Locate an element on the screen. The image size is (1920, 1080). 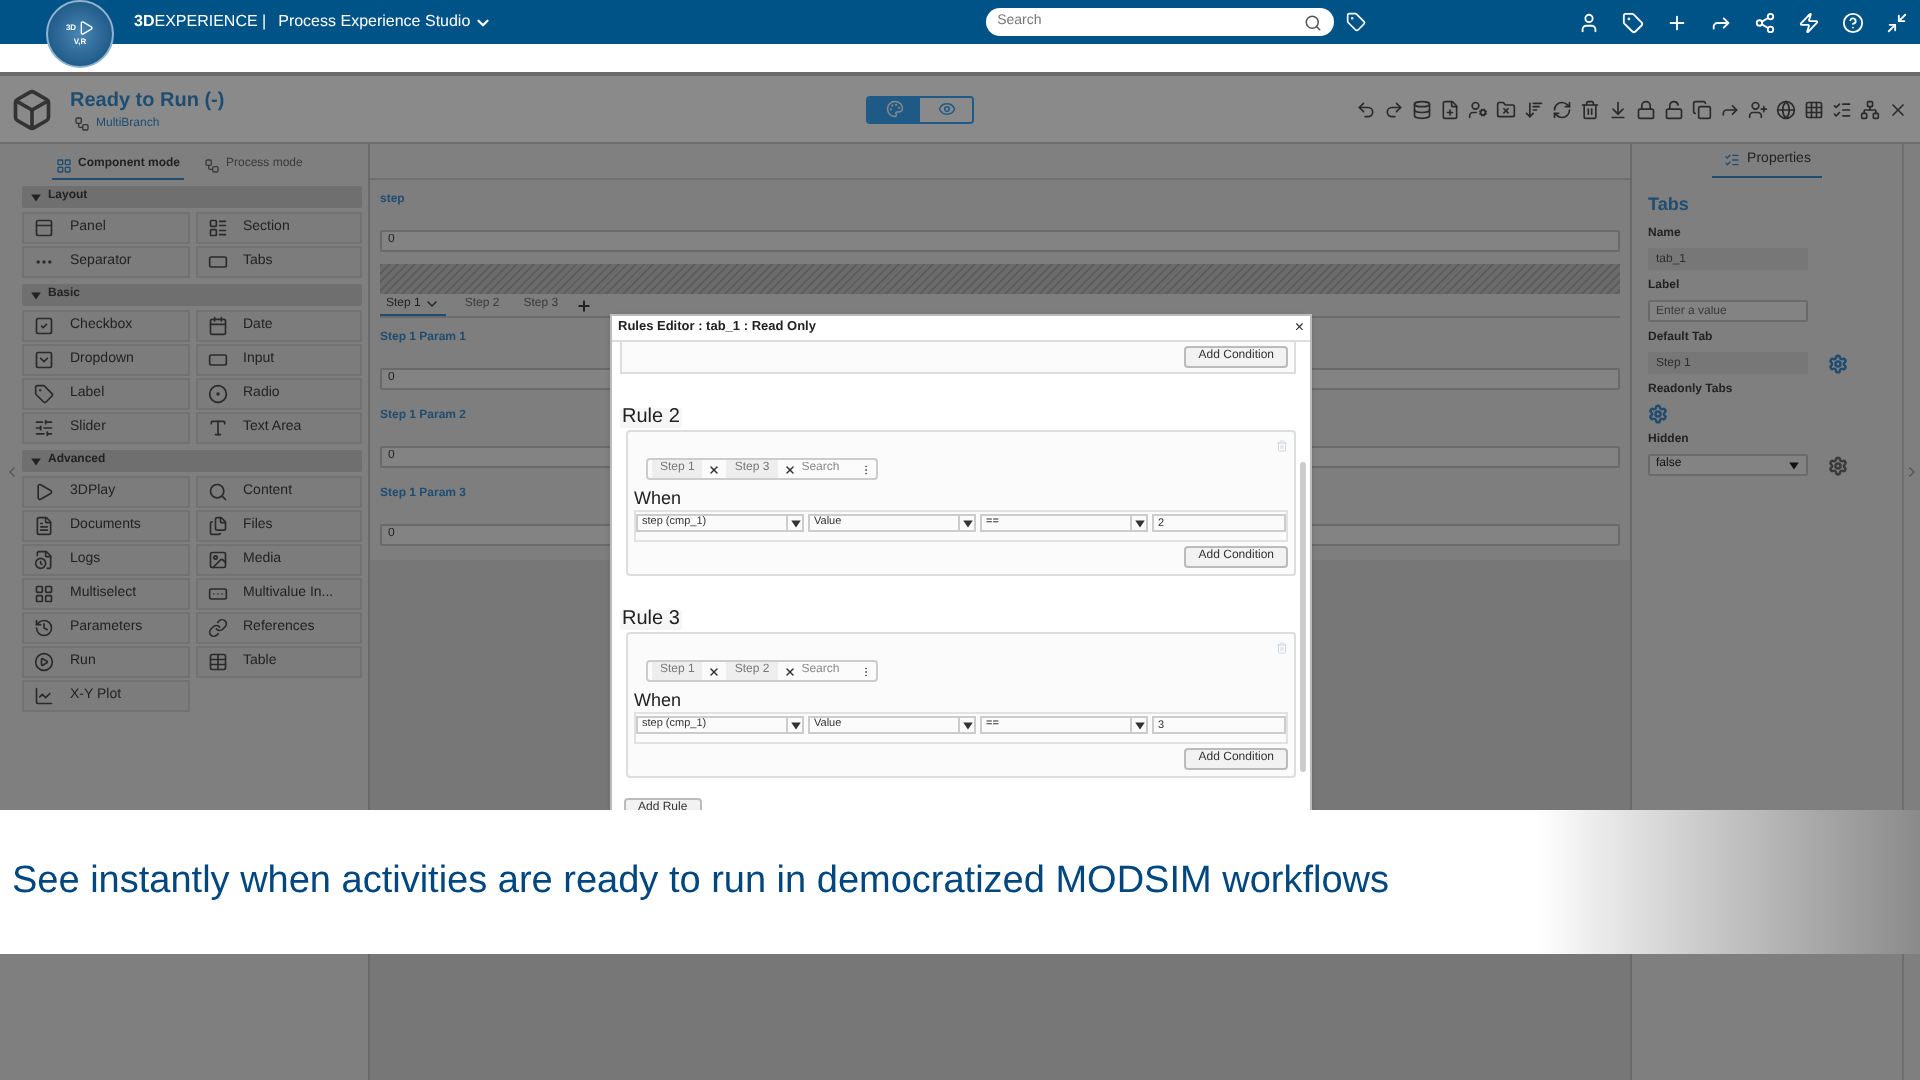
brand-name: 3DEXPERIENCE | is located at coordinates (200, 22).